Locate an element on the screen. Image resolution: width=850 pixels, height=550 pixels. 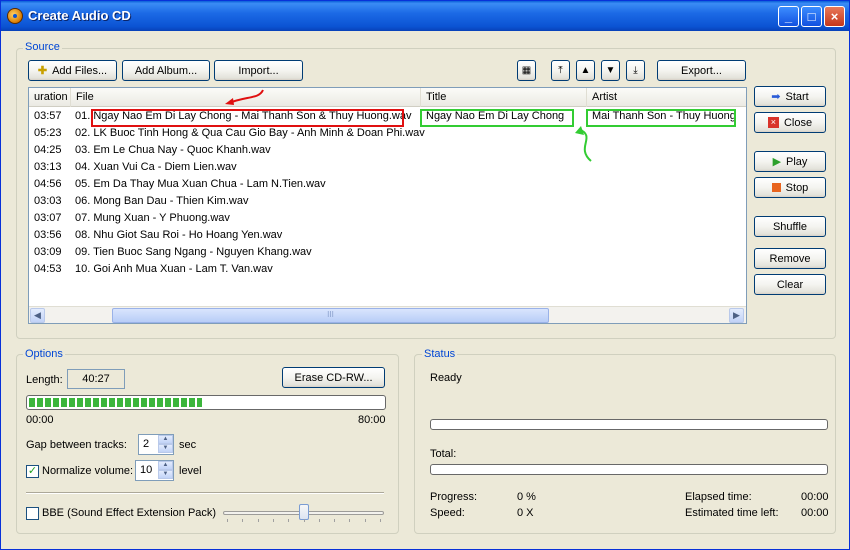
normalize-value: 10 is located at coordinates (146, 470).